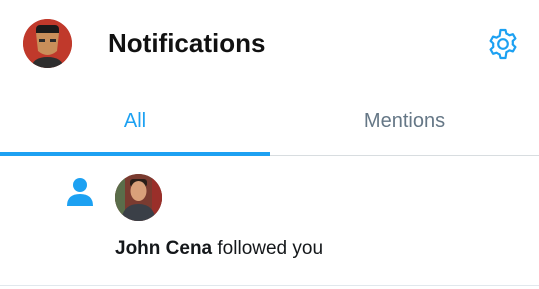 The width and height of the screenshot is (539, 289). I want to click on tab-all: All, so click(135, 120).